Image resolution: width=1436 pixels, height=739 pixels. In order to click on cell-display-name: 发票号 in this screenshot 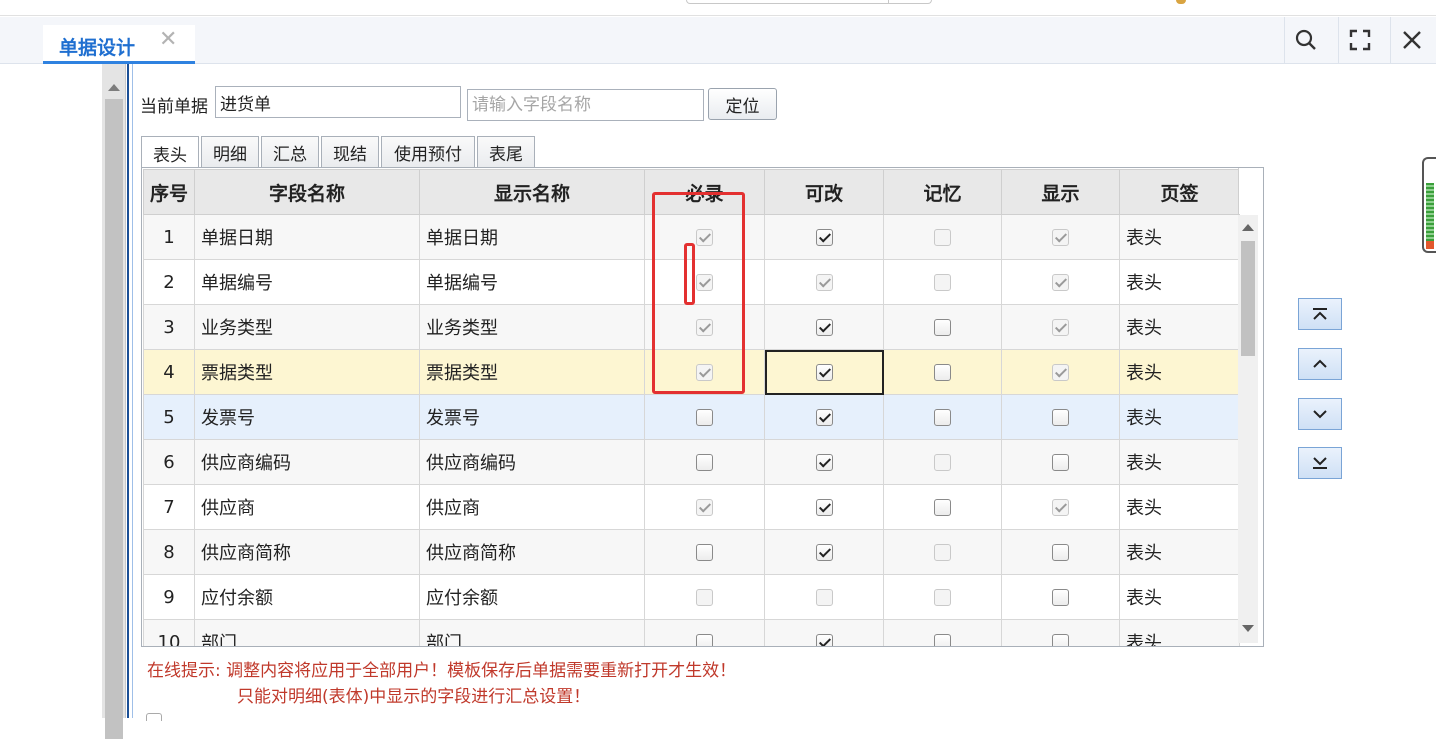, I will do `click(532, 417)`.